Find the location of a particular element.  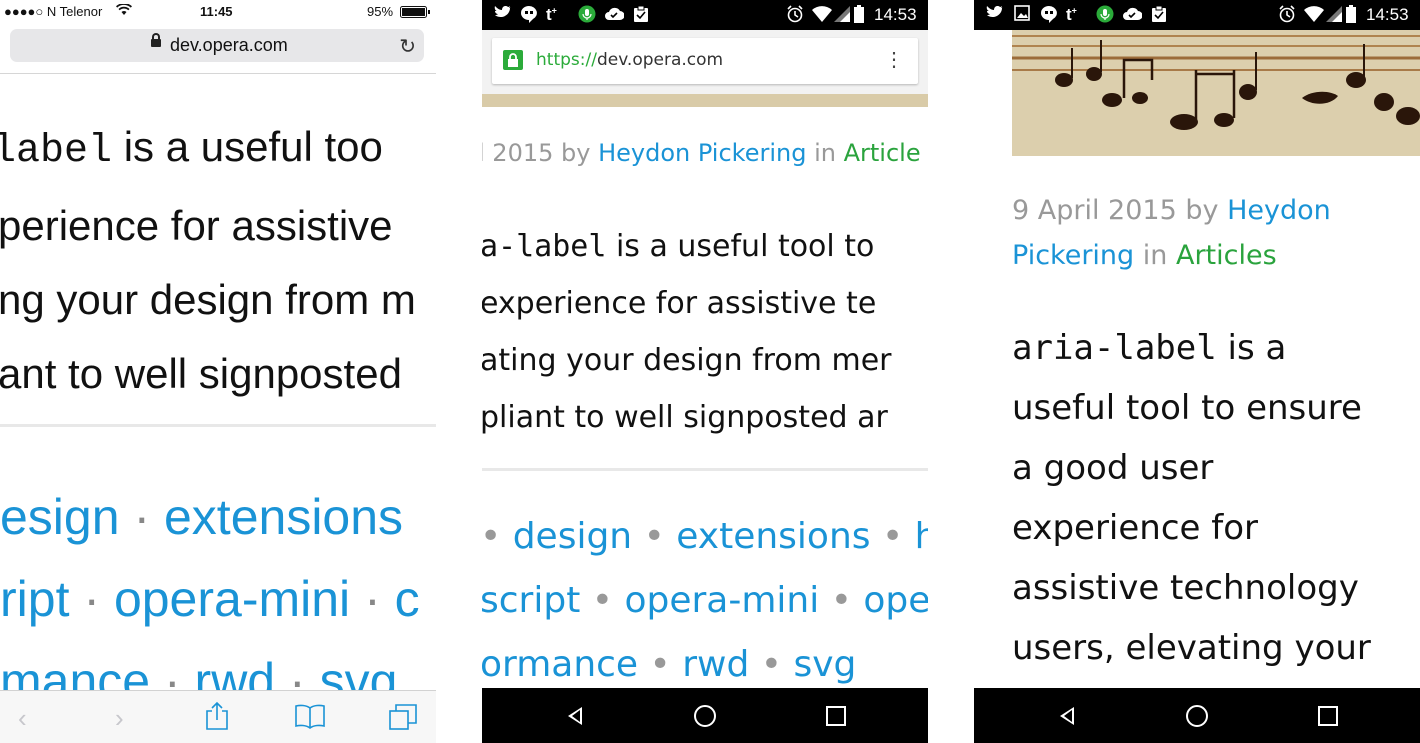

hero-image-edge is located at coordinates (705, 100).